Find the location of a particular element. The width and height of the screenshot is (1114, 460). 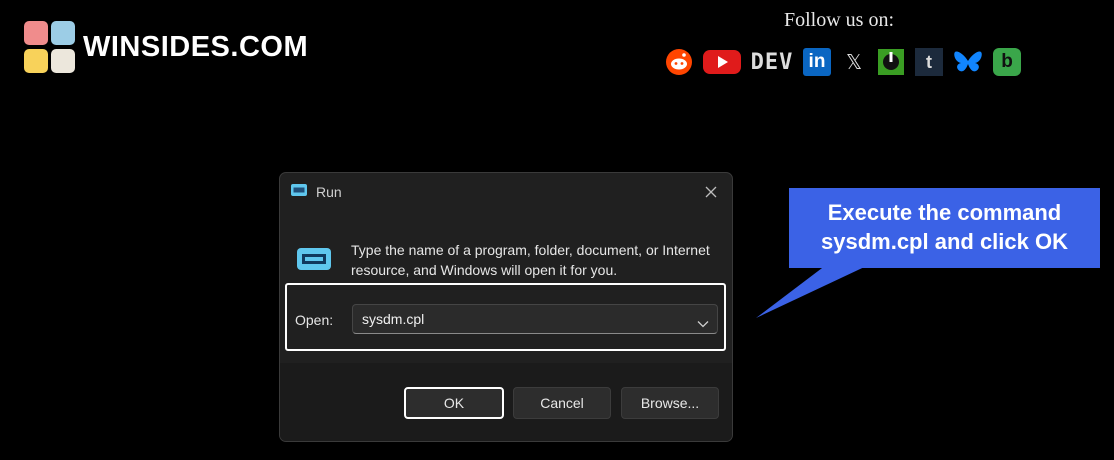

callout-line-1: Execute the command is located at coordinates (944, 212).